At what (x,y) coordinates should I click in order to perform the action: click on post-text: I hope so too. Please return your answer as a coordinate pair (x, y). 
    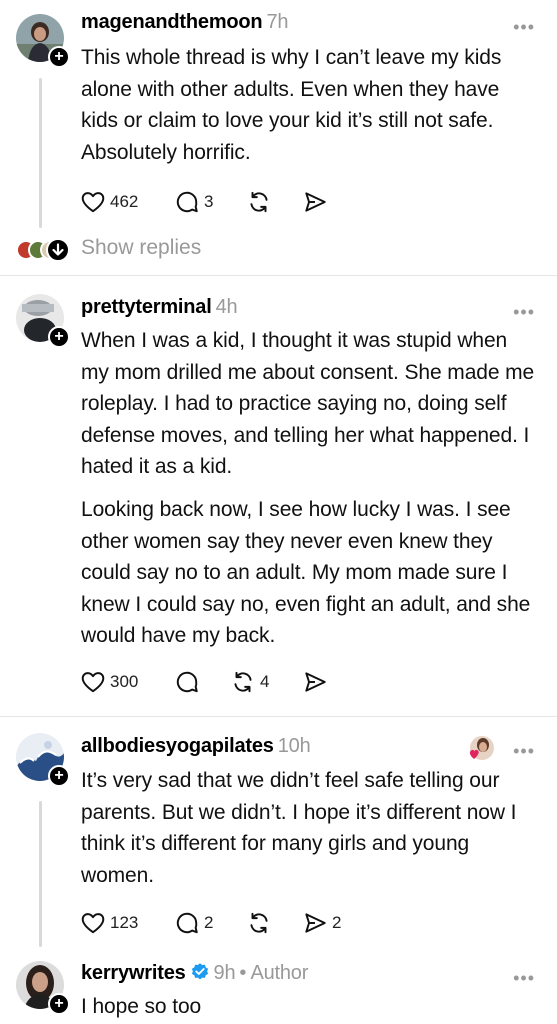
    Looking at the image, I should click on (141, 1006).